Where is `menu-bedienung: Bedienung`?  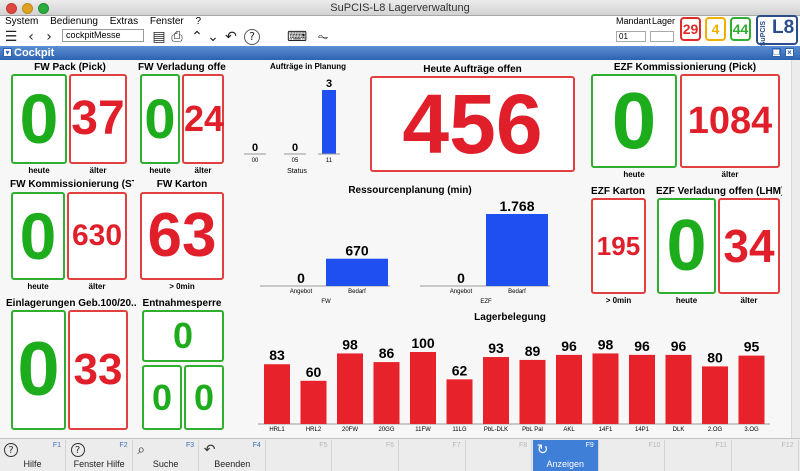
menu-bedienung: Bedienung is located at coordinates (74, 21).